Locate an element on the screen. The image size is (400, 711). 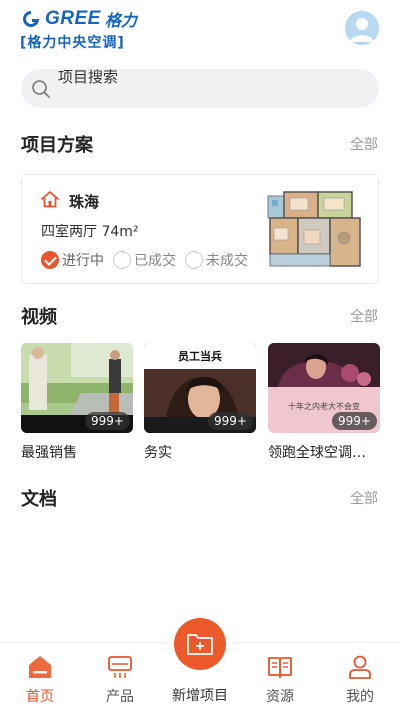
project-card: 珠海 四室两厅 74m² 进行中 已成交 未成交 is located at coordinates (200, 229).